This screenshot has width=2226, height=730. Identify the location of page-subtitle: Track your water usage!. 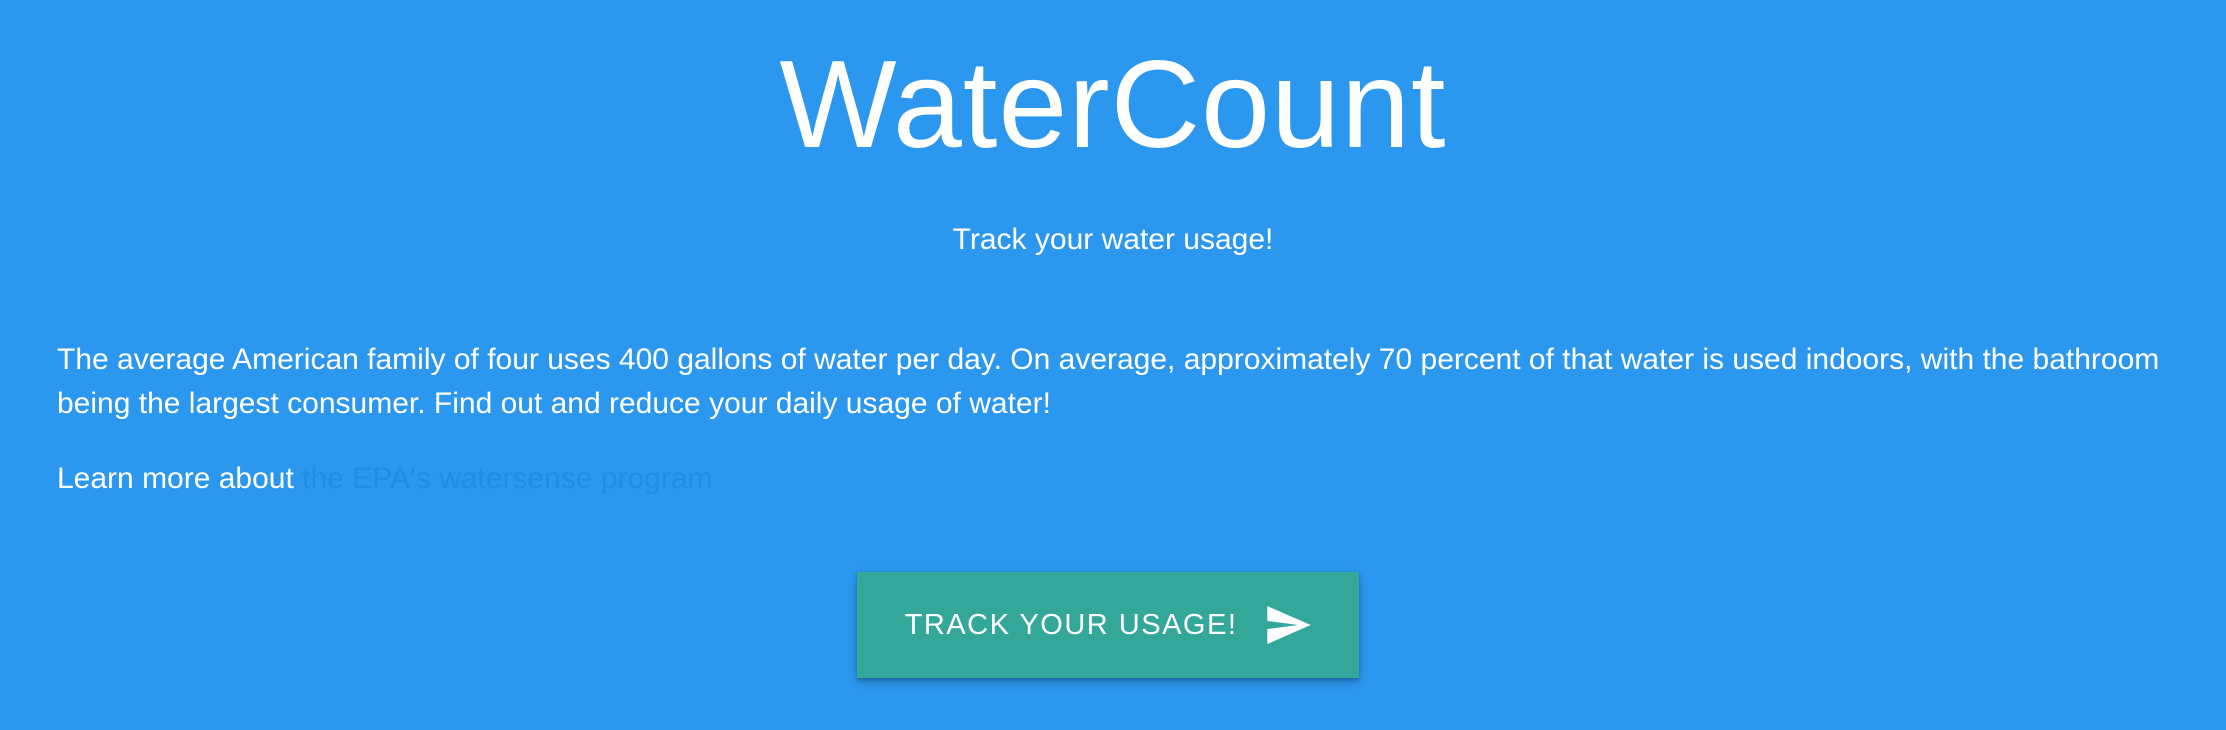
(1113, 239).